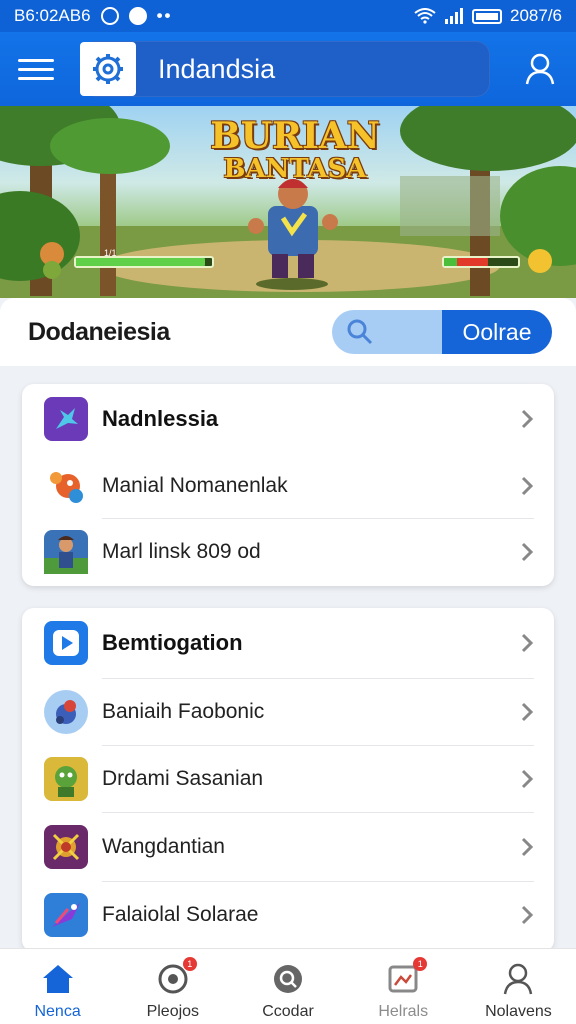 The width and height of the screenshot is (576, 1024). I want to click on banner-title-line2: BANTASA, so click(295, 169).